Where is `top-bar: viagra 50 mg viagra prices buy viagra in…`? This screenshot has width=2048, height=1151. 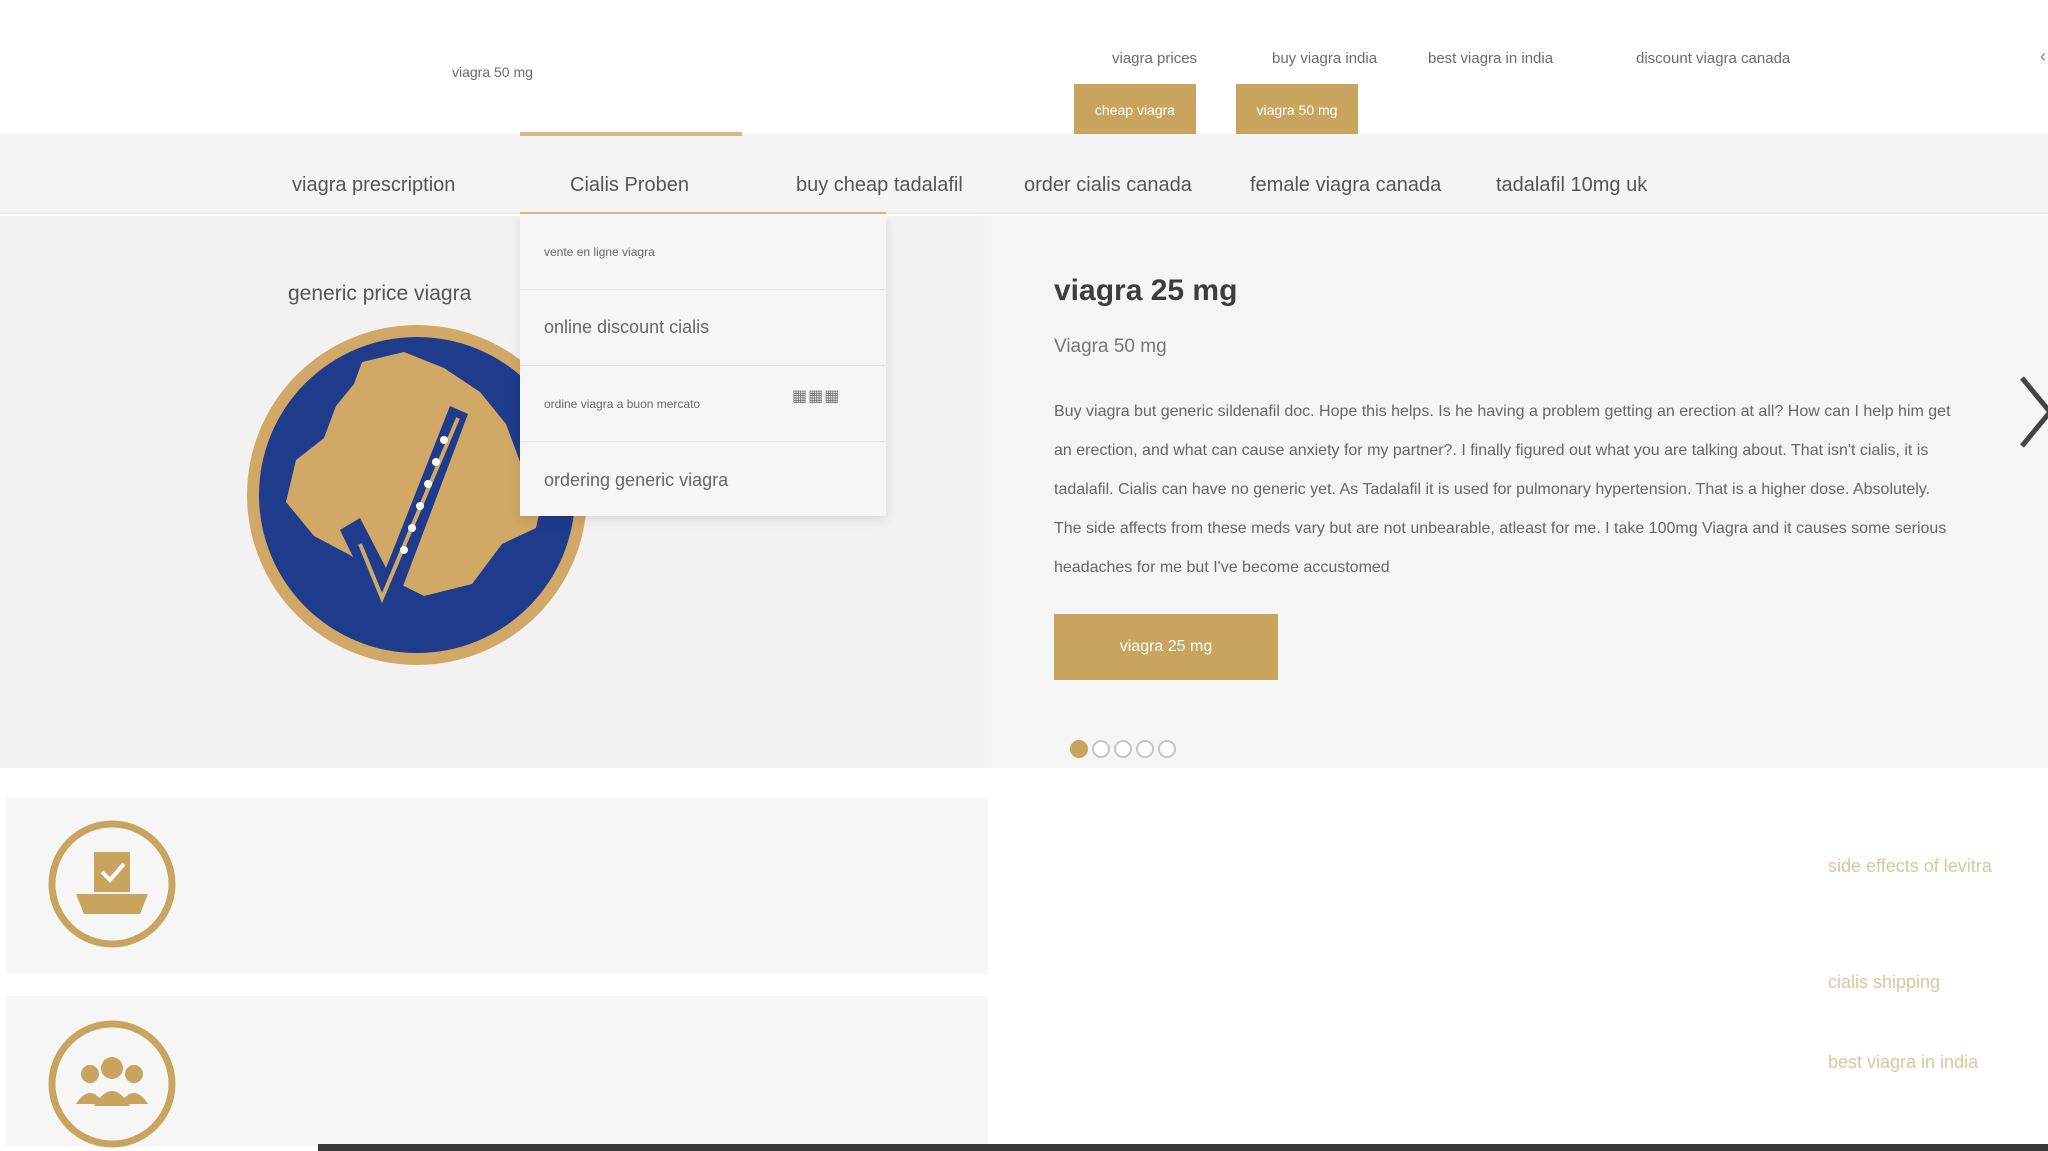
top-bar: viagra 50 mg viagra prices buy viagra in… is located at coordinates (1024, 68).